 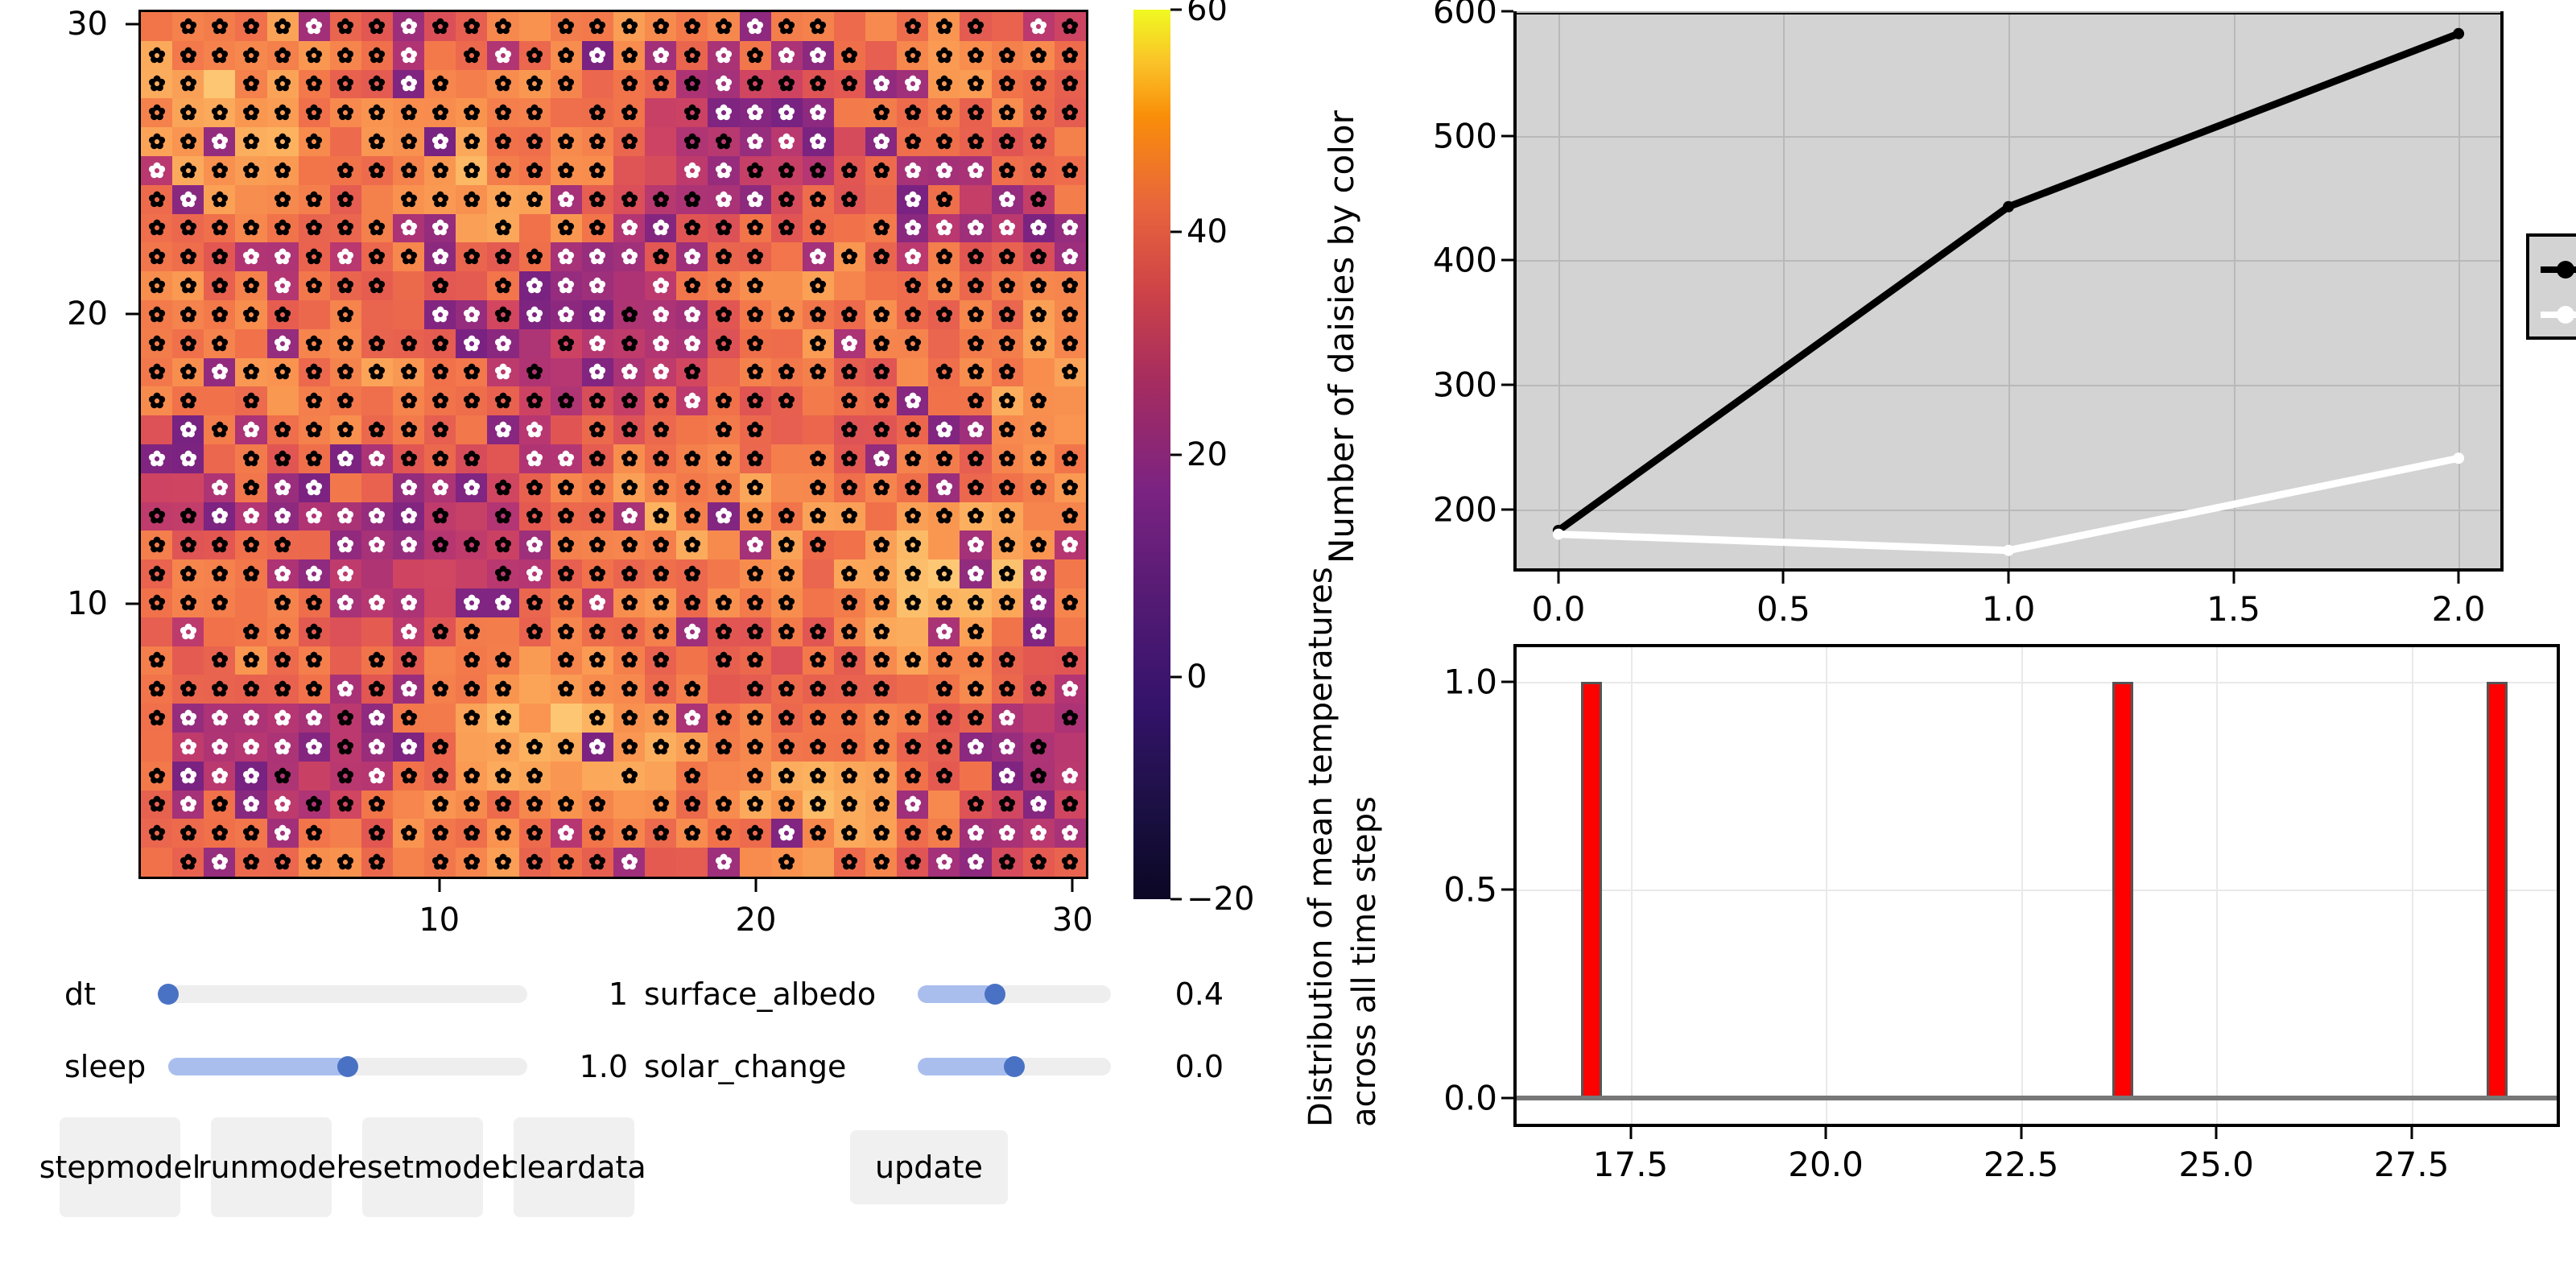 What do you see at coordinates (422, 1167) in the screenshot?
I see `reset-model-button: reset model` at bounding box center [422, 1167].